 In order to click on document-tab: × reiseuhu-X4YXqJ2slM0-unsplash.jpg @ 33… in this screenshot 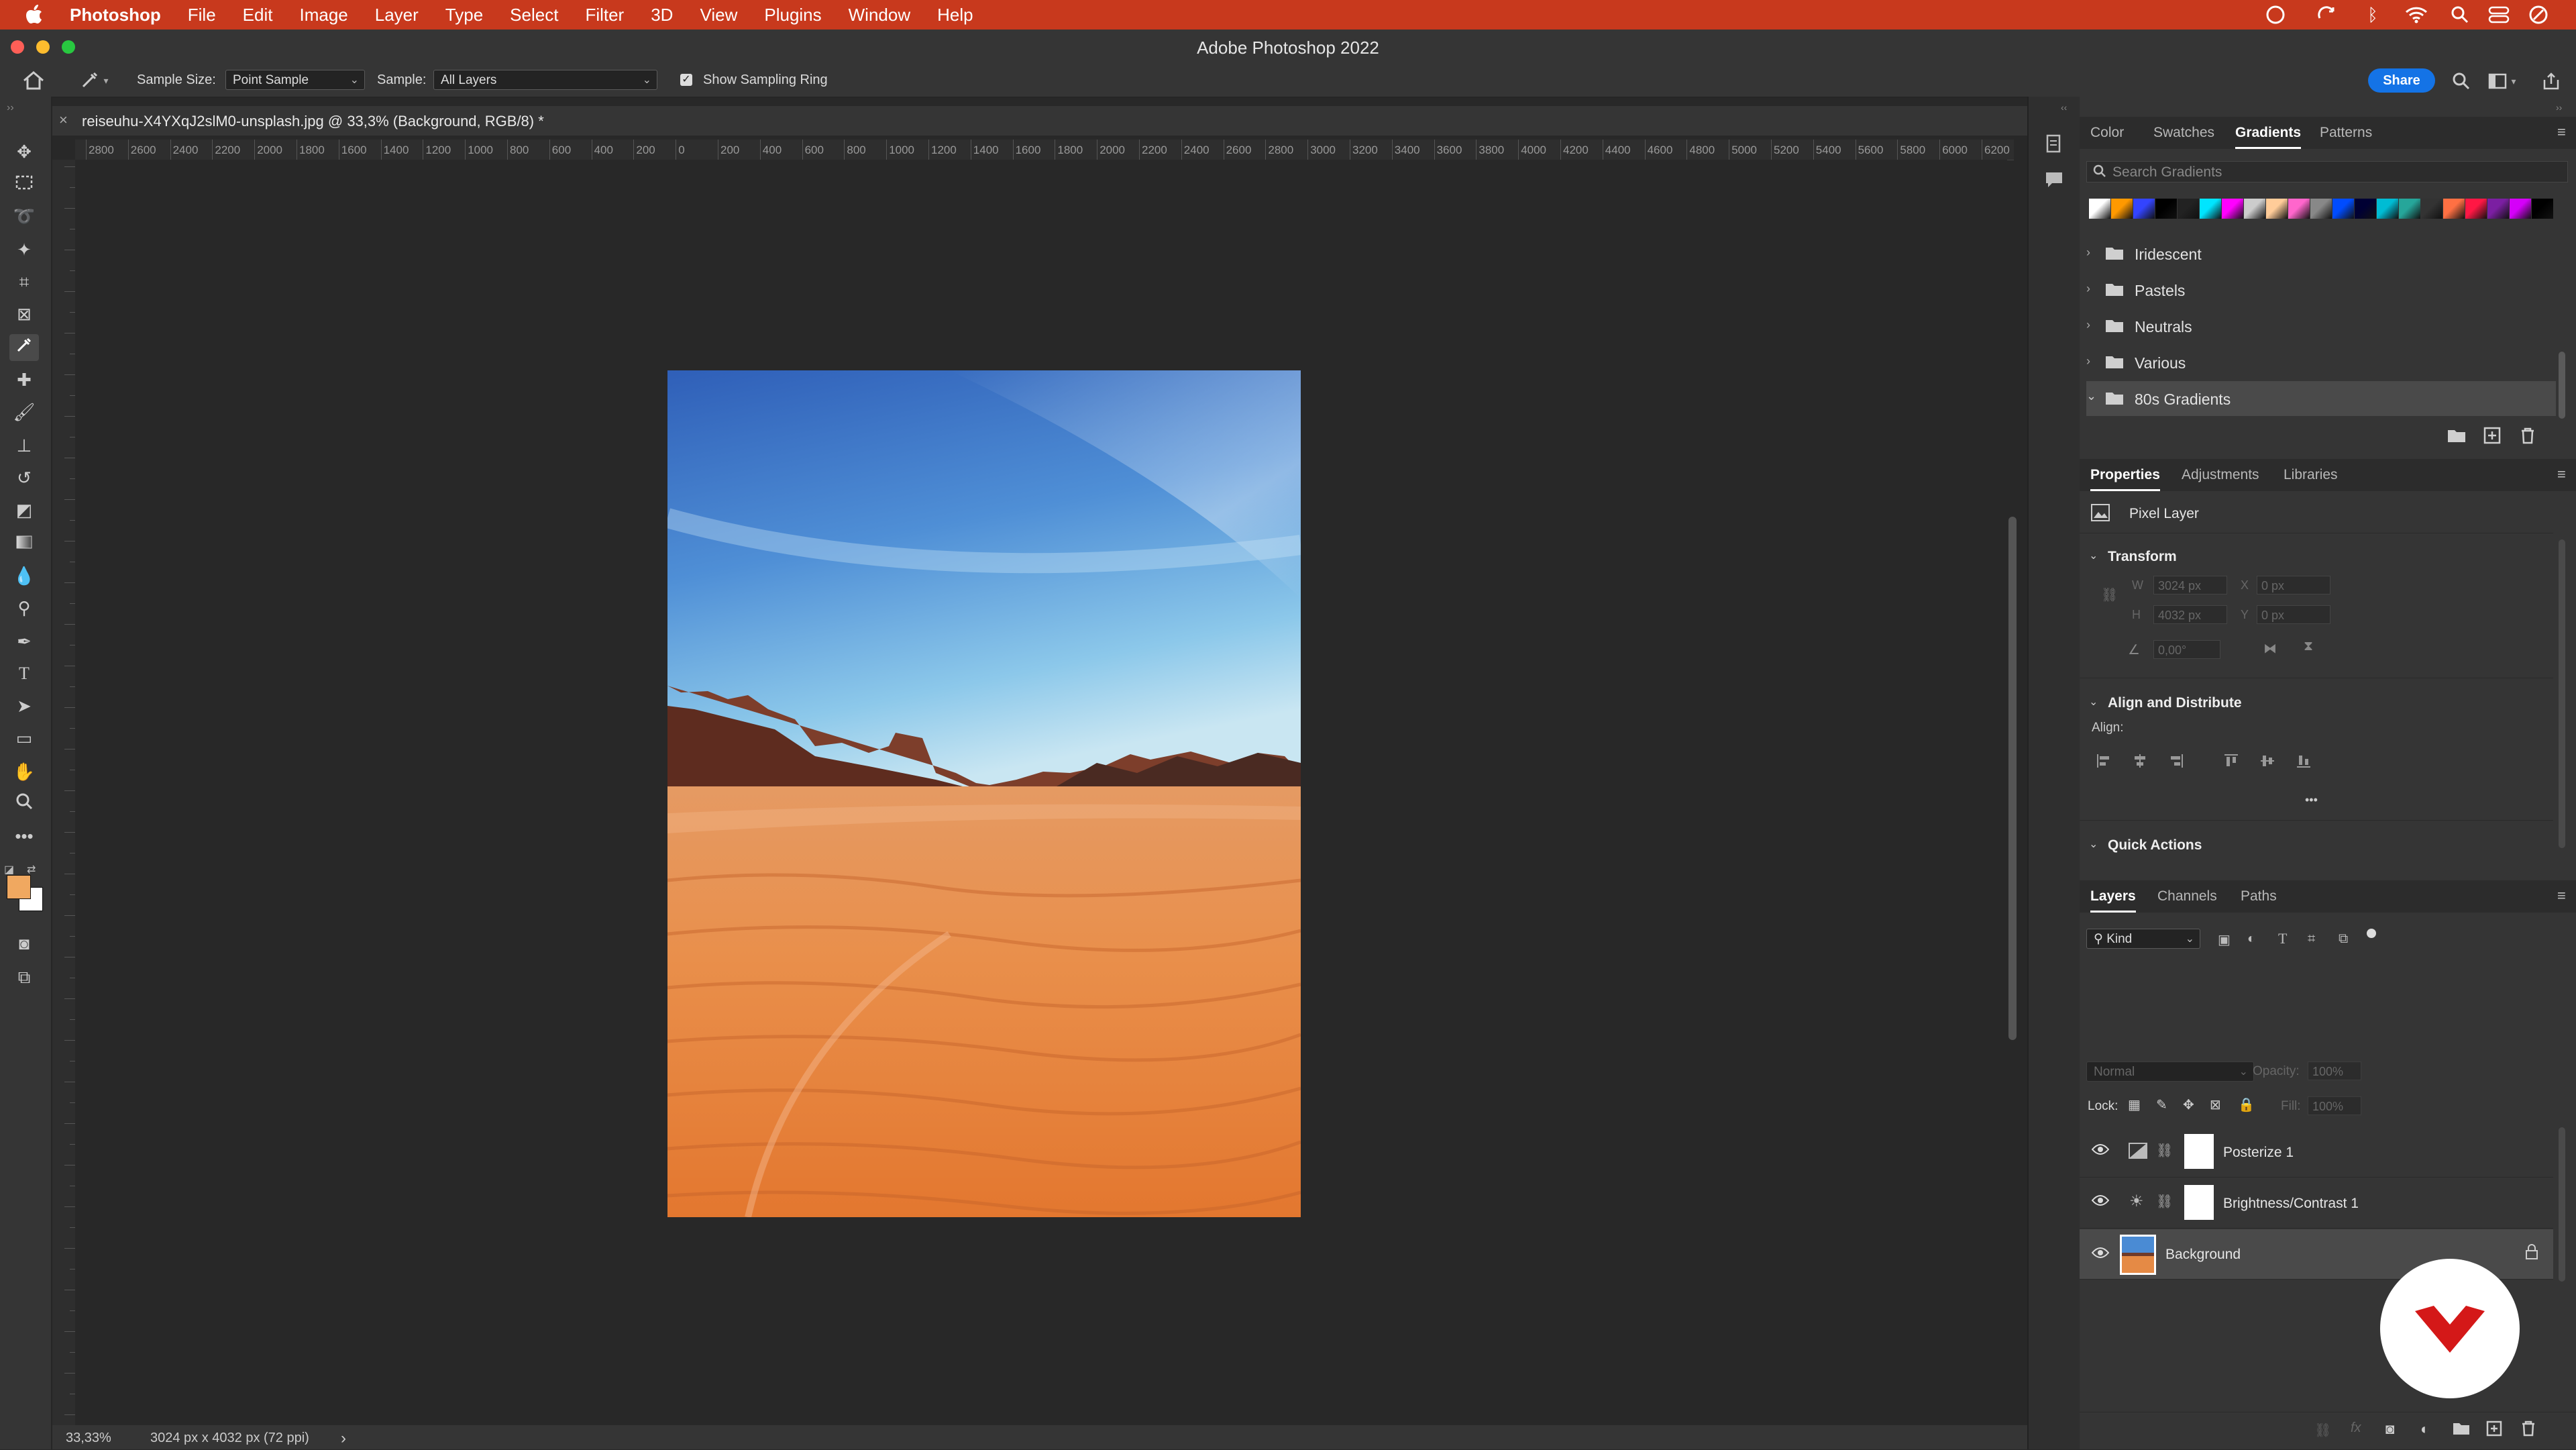, I will do `click(1039, 121)`.